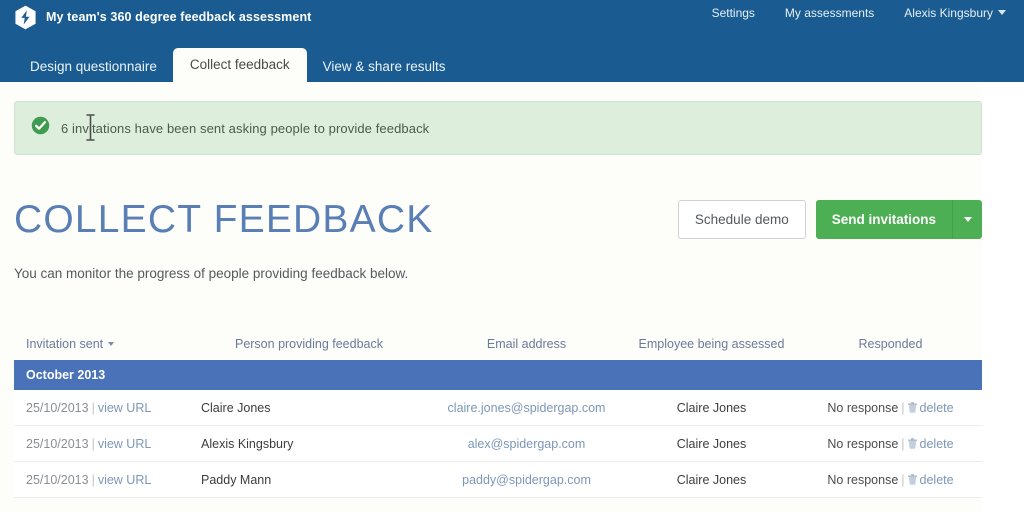  I want to click on column-header-invitation-sent: Invitation sent, so click(101, 344).